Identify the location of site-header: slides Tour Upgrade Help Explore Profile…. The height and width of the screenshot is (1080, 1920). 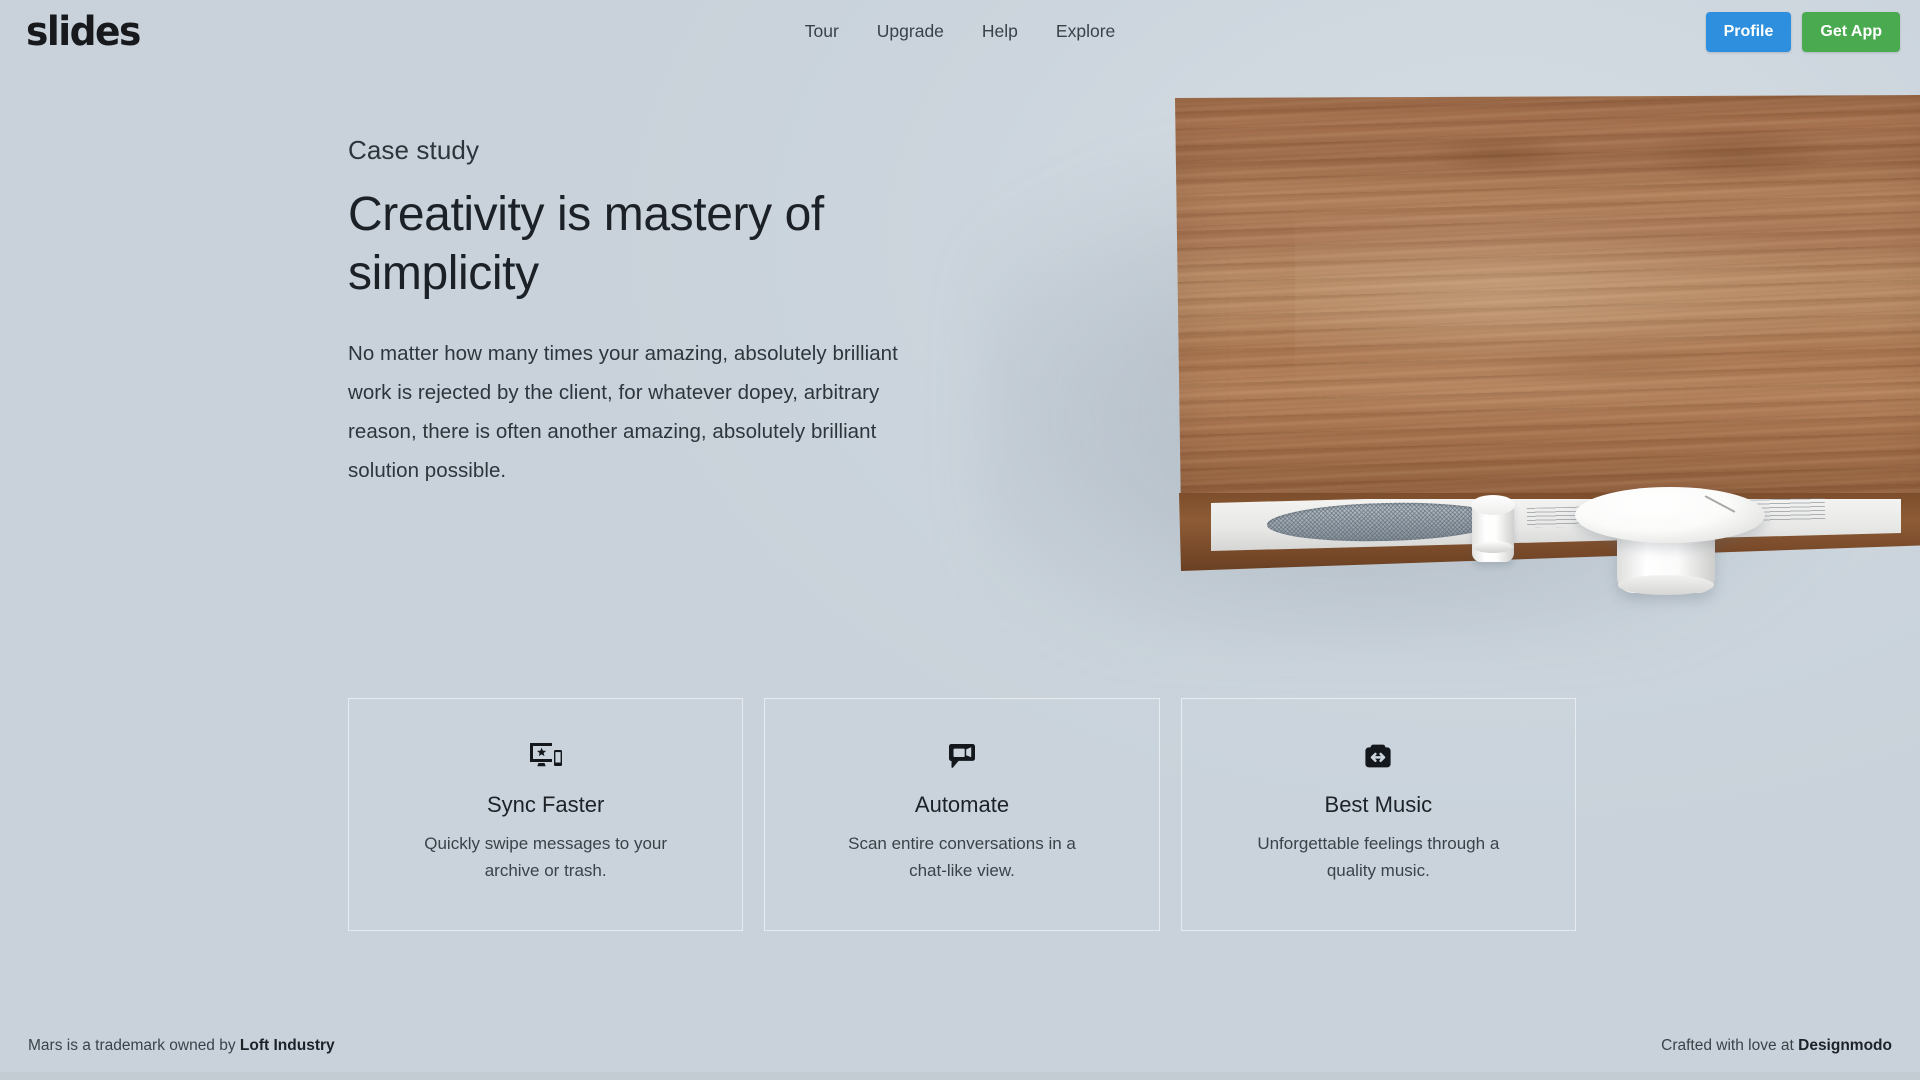
(960, 35).